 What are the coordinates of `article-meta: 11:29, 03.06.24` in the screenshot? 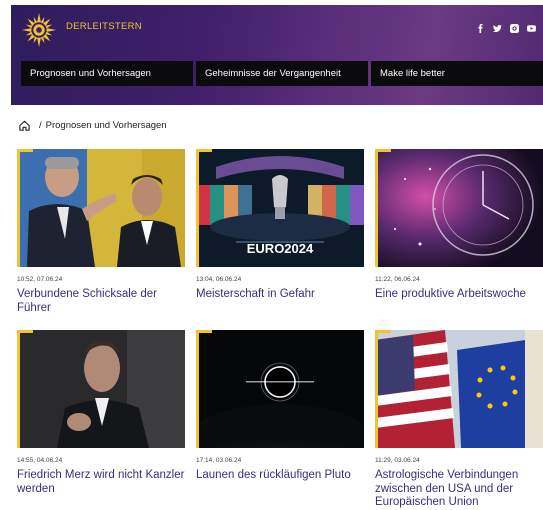 It's located at (397, 460).